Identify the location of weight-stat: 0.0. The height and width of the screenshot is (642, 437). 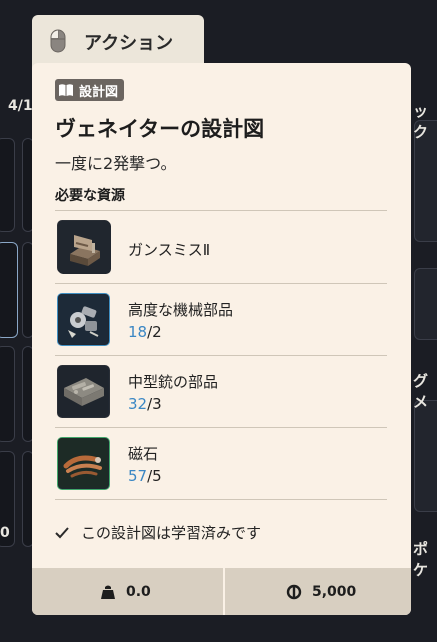
(125, 591).